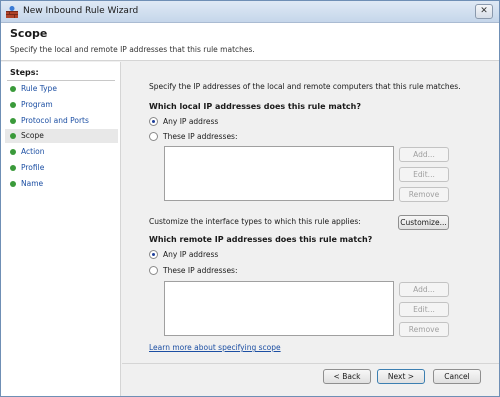 This screenshot has width=500, height=397. What do you see at coordinates (153, 136) in the screenshot?
I see `local-these-ip-radio` at bounding box center [153, 136].